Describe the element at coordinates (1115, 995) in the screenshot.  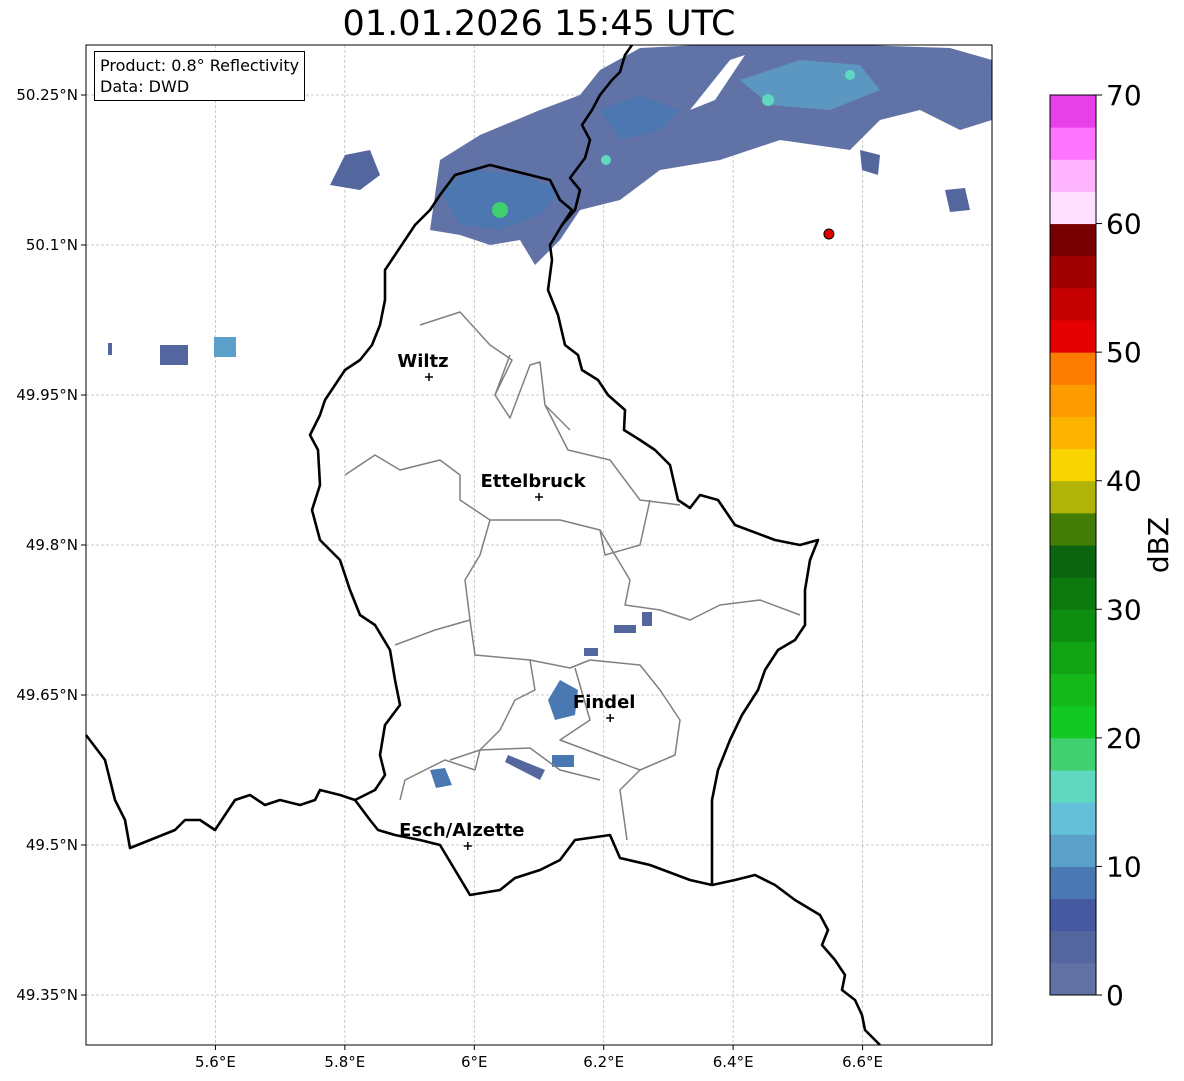
I see `colorbar-tick-label: 0` at that location.